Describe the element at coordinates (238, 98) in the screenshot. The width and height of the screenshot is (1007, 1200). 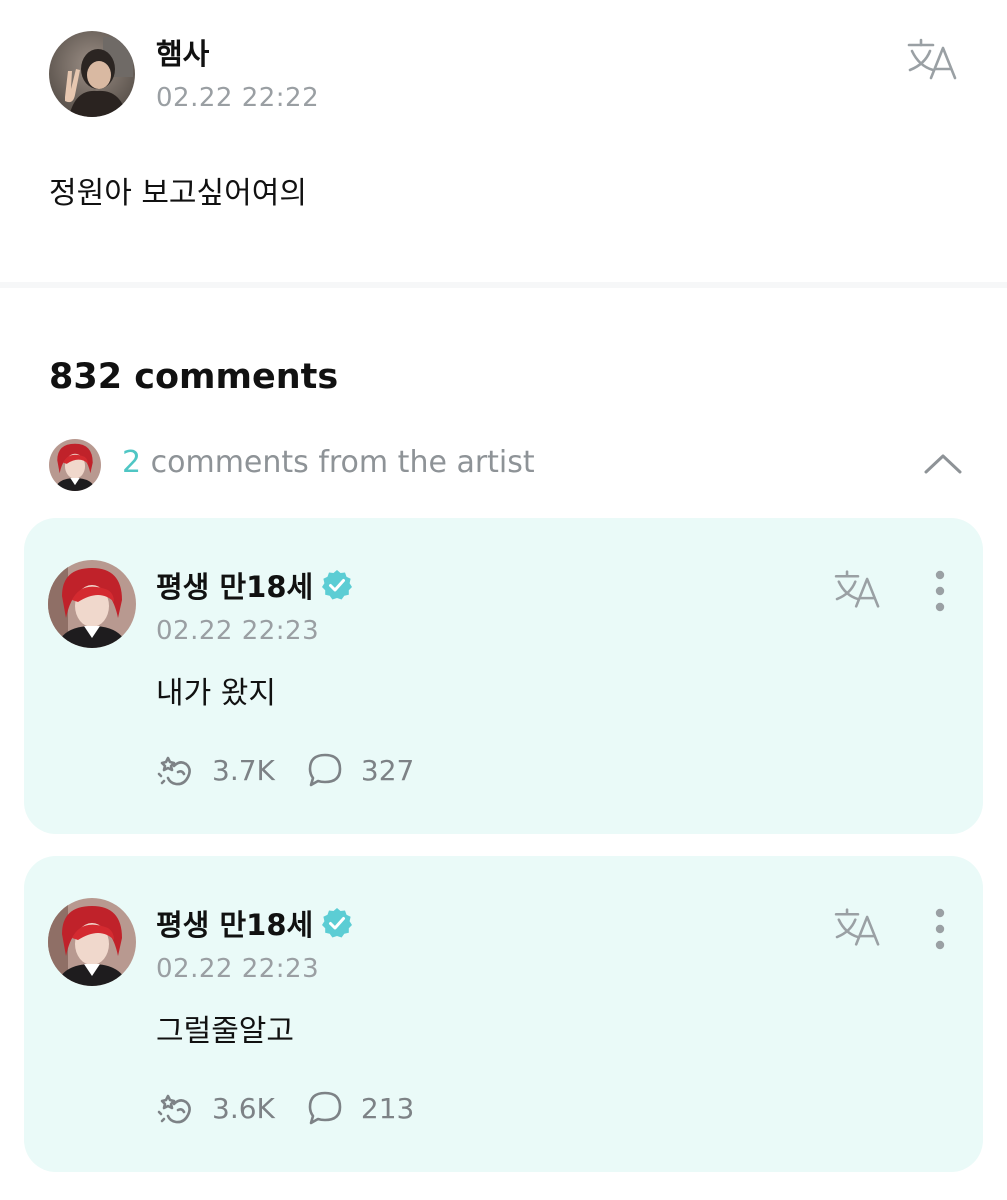
I see `post-timestamp: 02.22 22:22` at that location.